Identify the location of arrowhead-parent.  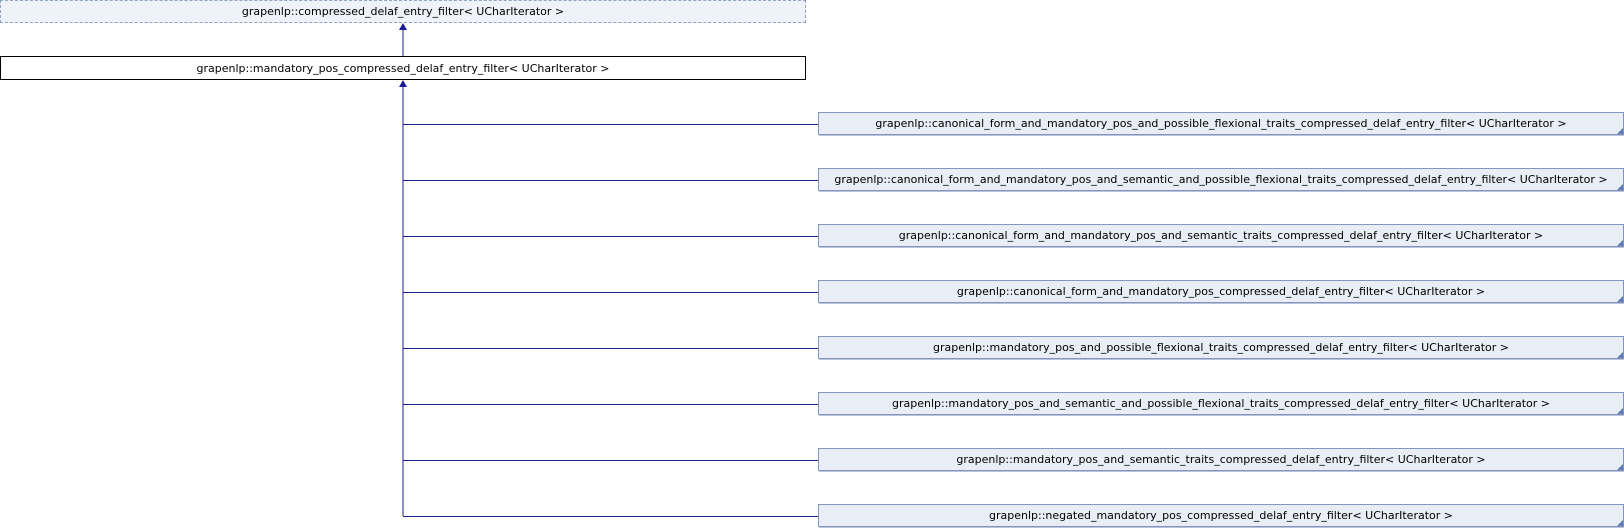
(403, 26).